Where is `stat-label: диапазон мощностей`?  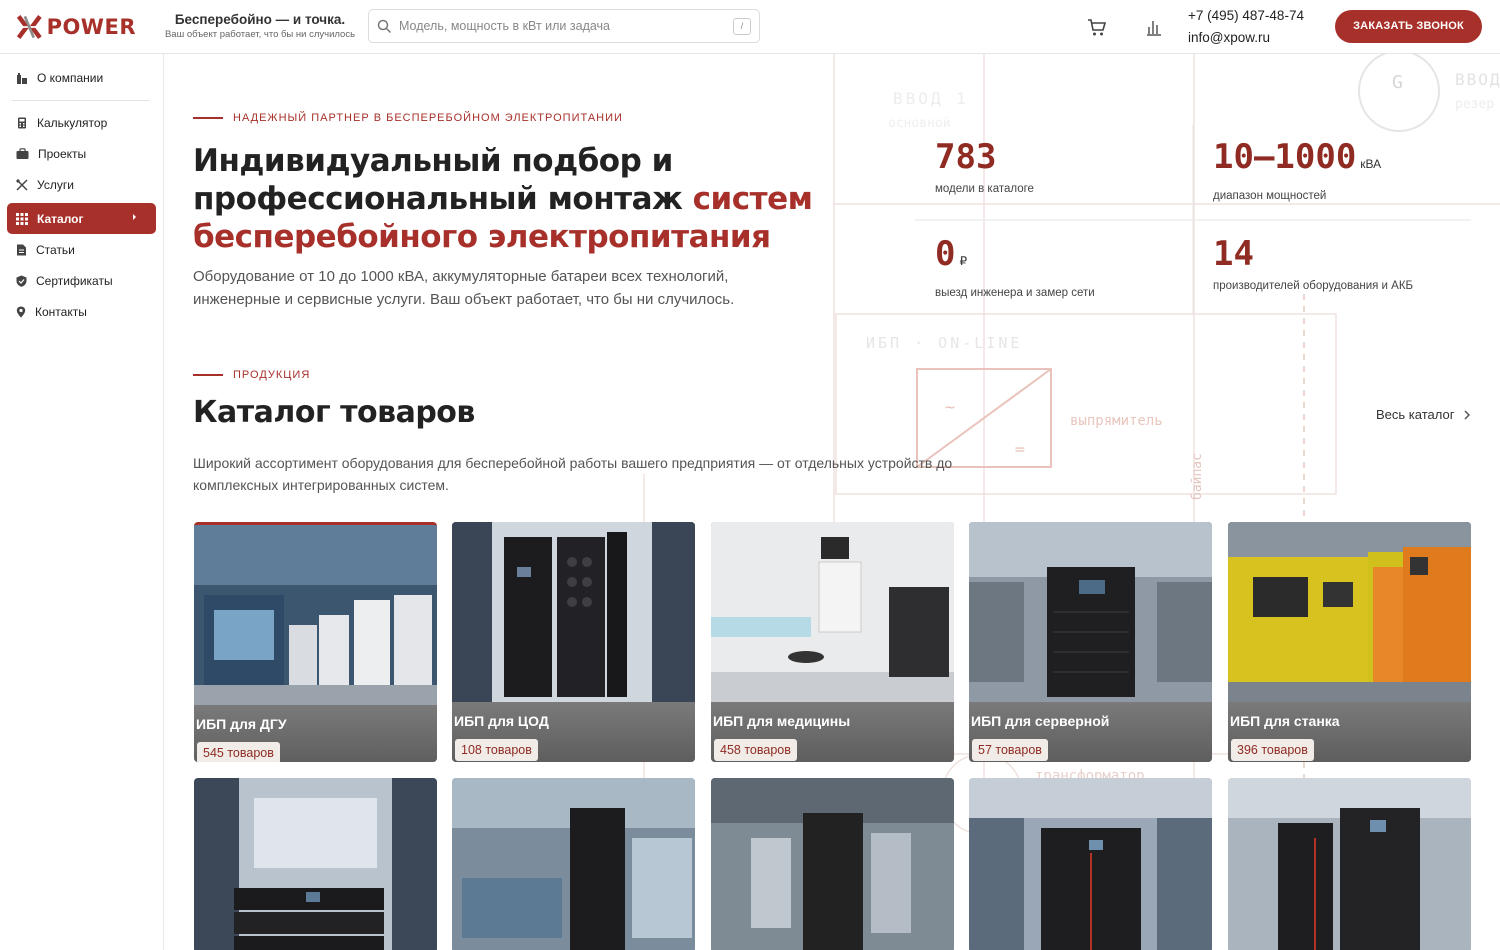 stat-label: диапазон мощностей is located at coordinates (1270, 196).